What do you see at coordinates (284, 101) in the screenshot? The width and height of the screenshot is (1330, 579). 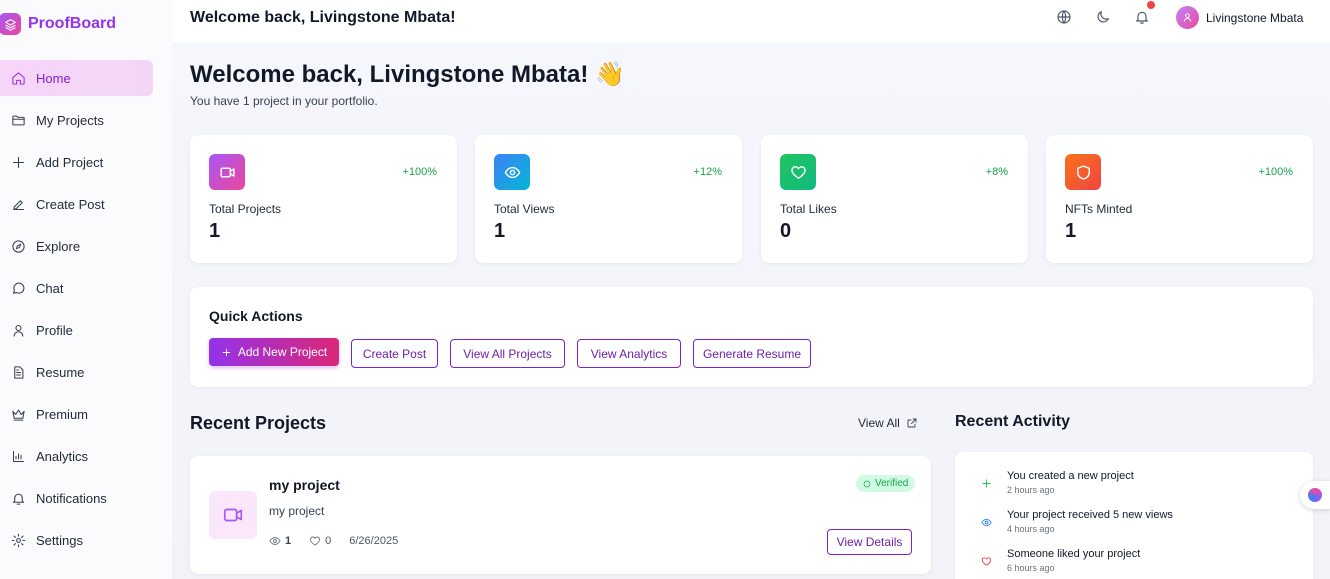 I see `welcome-subtitle: You have 1 project in your portfolio.` at bounding box center [284, 101].